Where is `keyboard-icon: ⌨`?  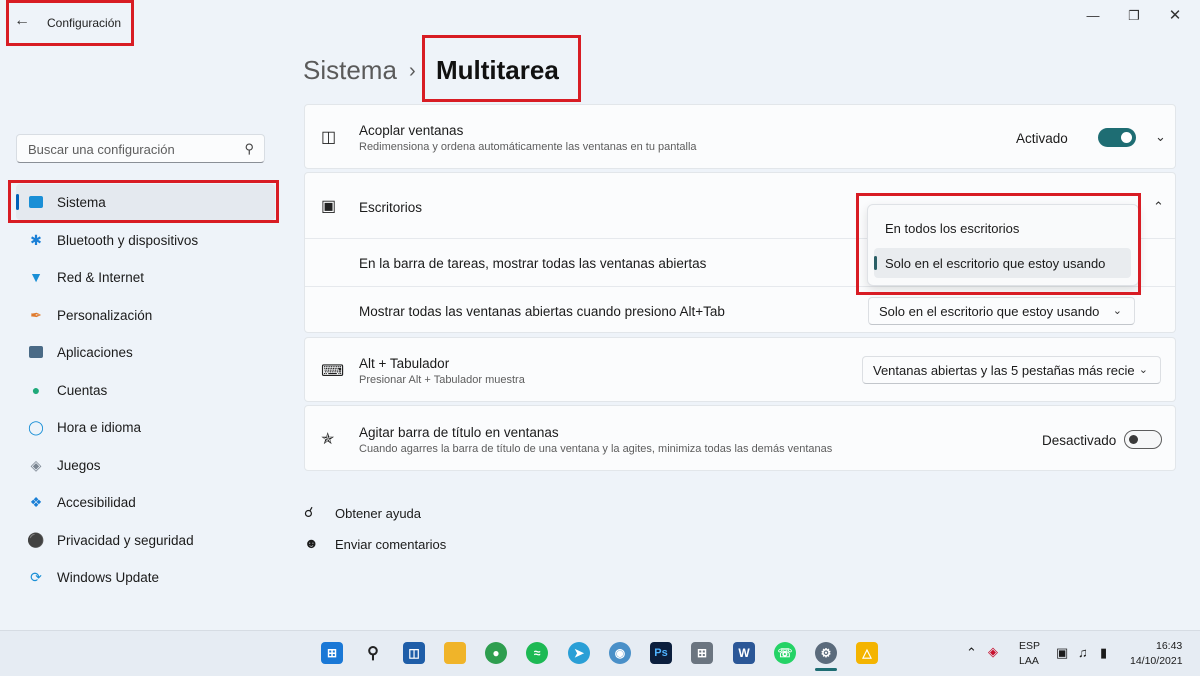 keyboard-icon: ⌨ is located at coordinates (333, 371).